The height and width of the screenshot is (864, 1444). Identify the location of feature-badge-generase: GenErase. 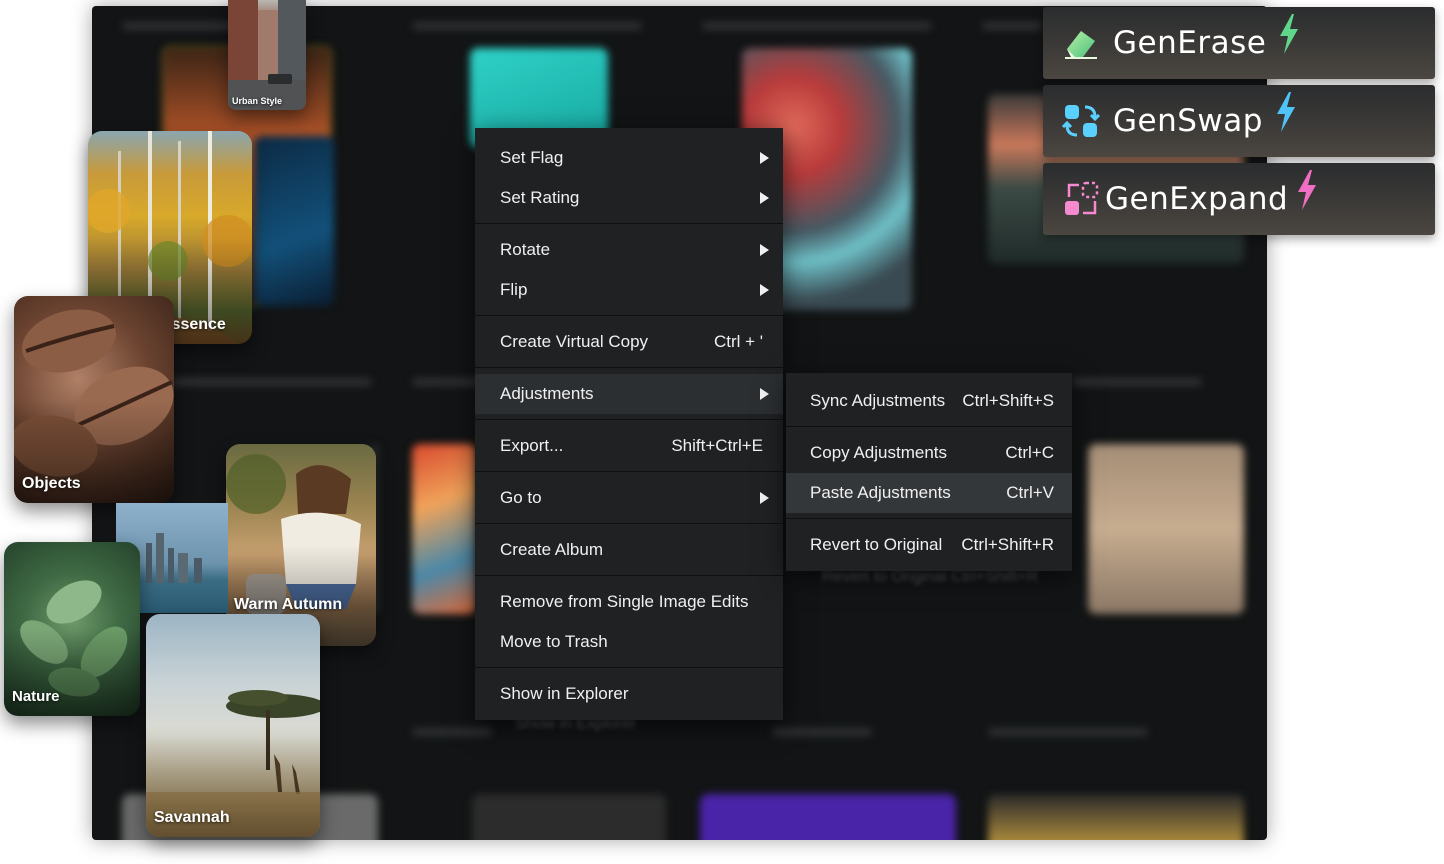
(1239, 43).